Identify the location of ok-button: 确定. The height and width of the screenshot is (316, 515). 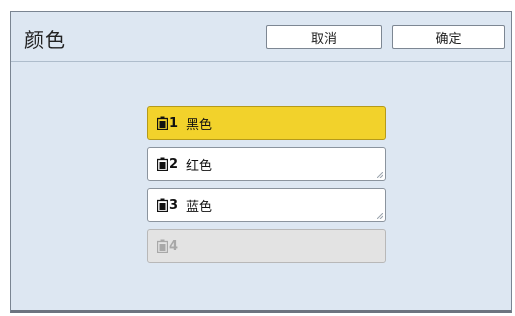
(448, 37).